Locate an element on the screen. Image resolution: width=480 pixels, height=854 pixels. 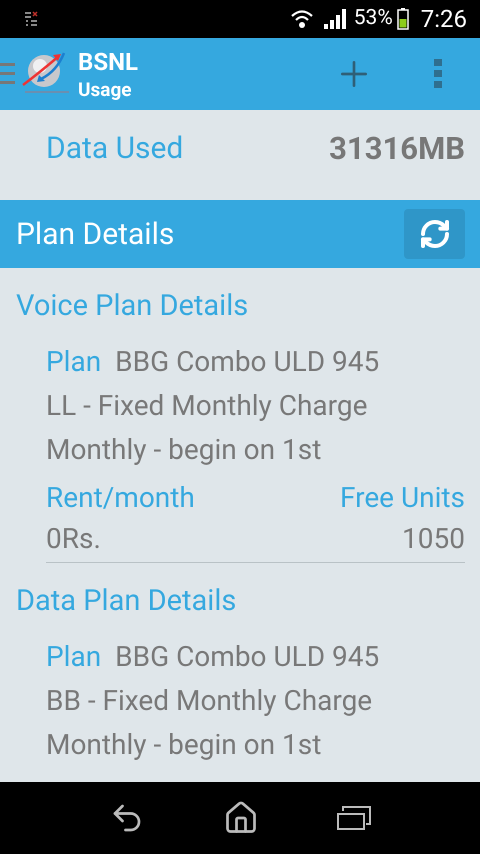
plan-description-line: LL - Fixed Monthly Charge is located at coordinates (207, 406).